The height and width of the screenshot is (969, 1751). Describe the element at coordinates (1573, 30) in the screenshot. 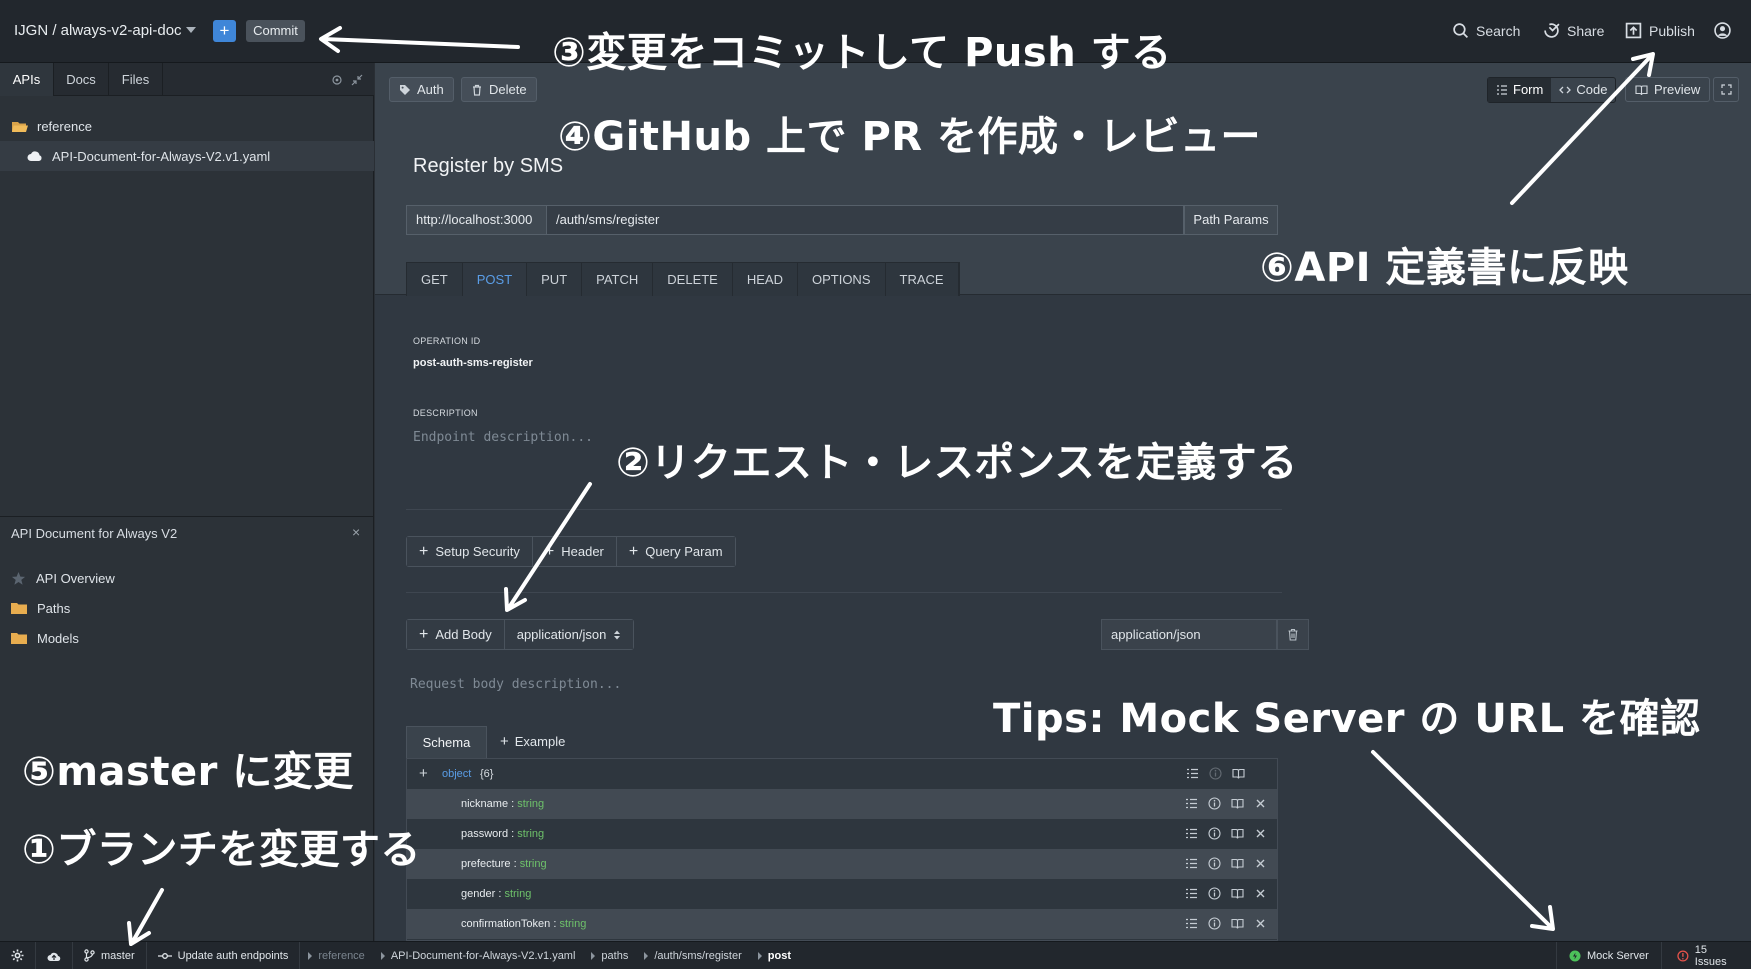

I see `share-nav: Share` at that location.